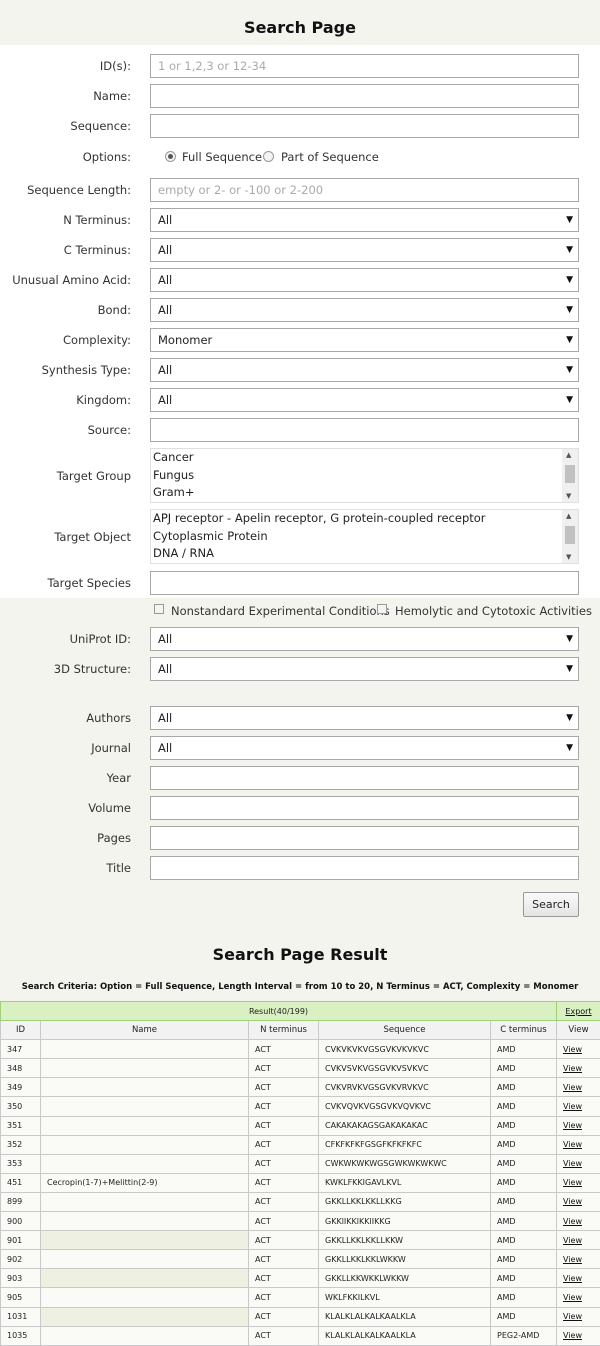 Image resolution: width=600 pixels, height=1346 pixels. I want to click on synthesis-type-select: All, so click(364, 370).